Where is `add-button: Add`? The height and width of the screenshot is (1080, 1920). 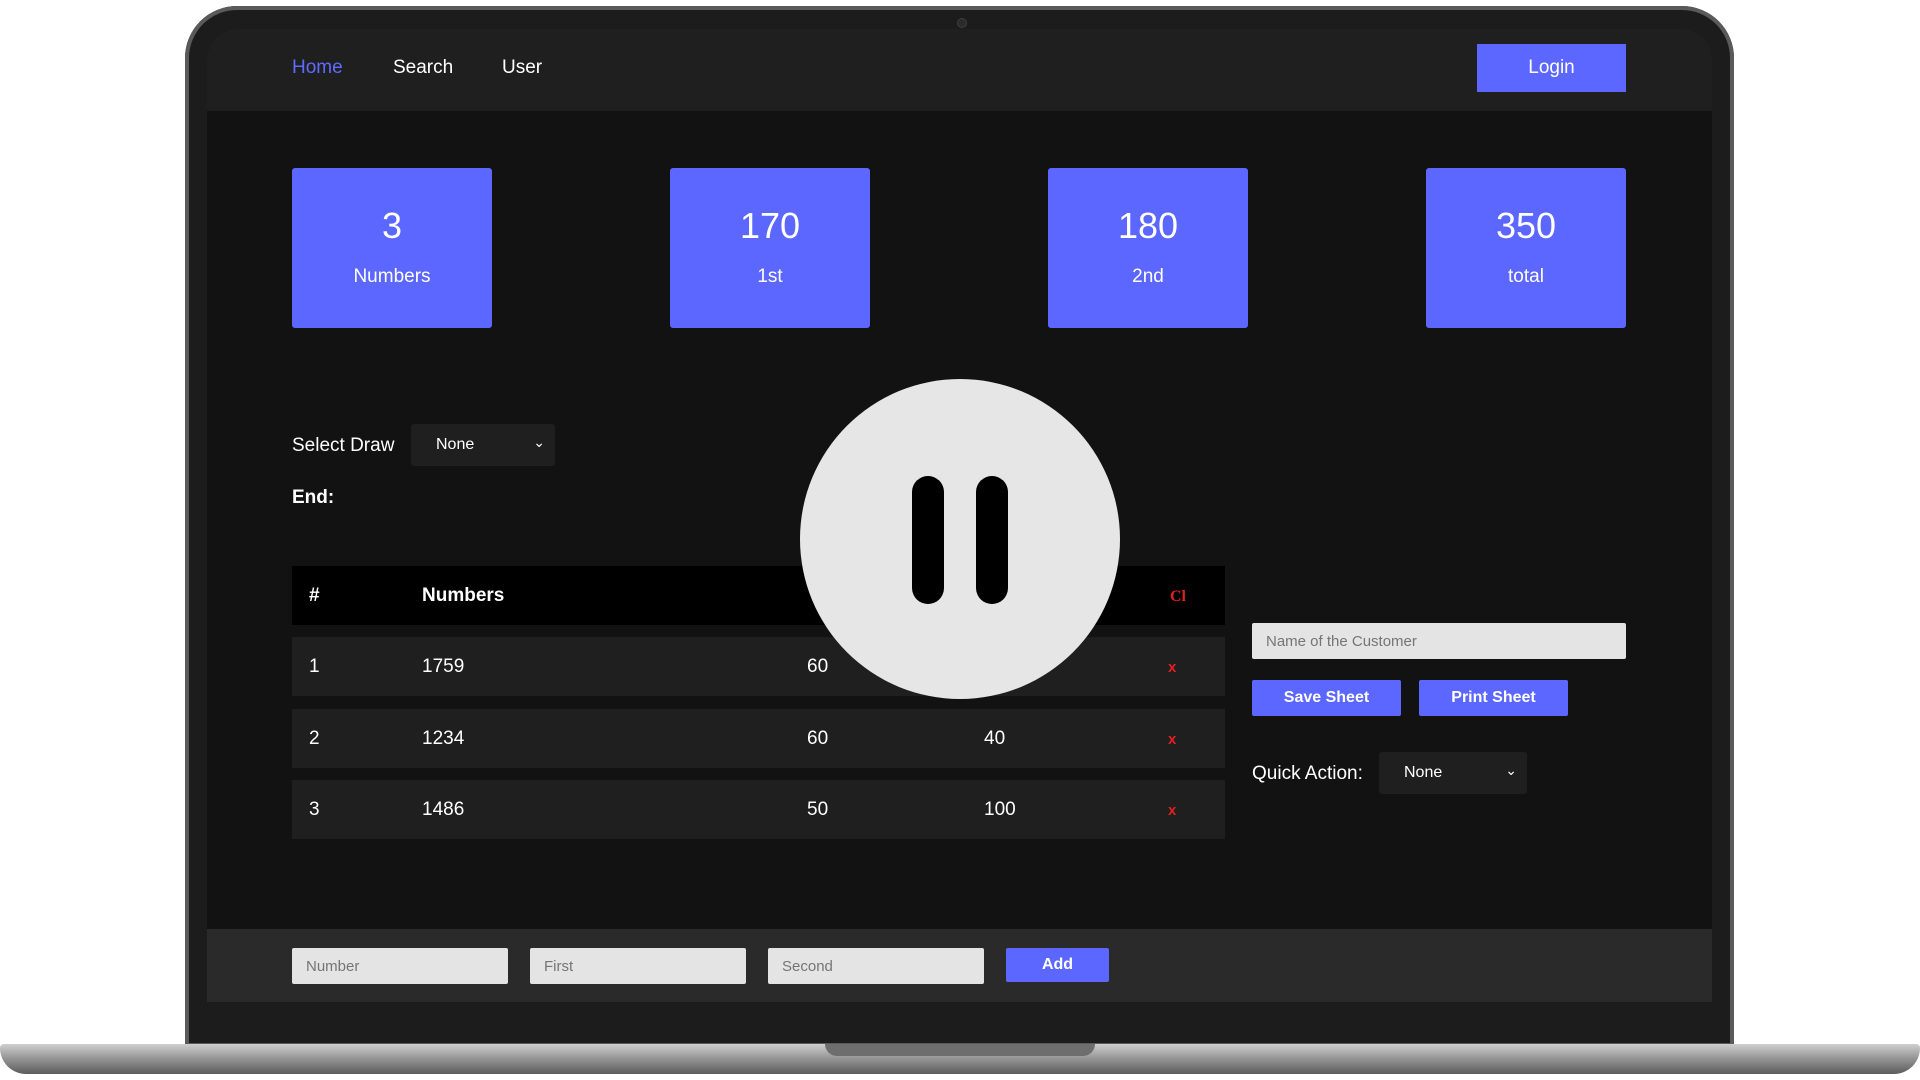 add-button: Add is located at coordinates (1057, 965).